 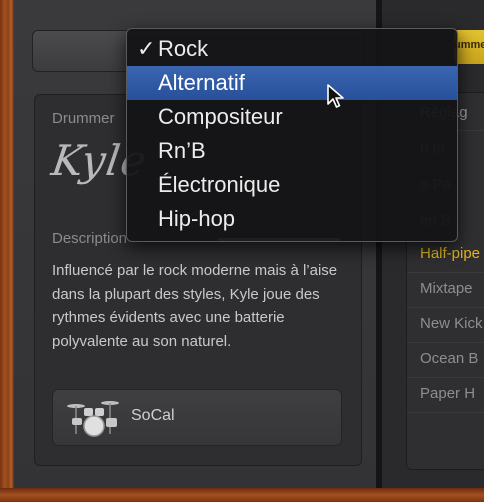 What do you see at coordinates (452, 394) in the screenshot?
I see `preset-item: Paper H` at bounding box center [452, 394].